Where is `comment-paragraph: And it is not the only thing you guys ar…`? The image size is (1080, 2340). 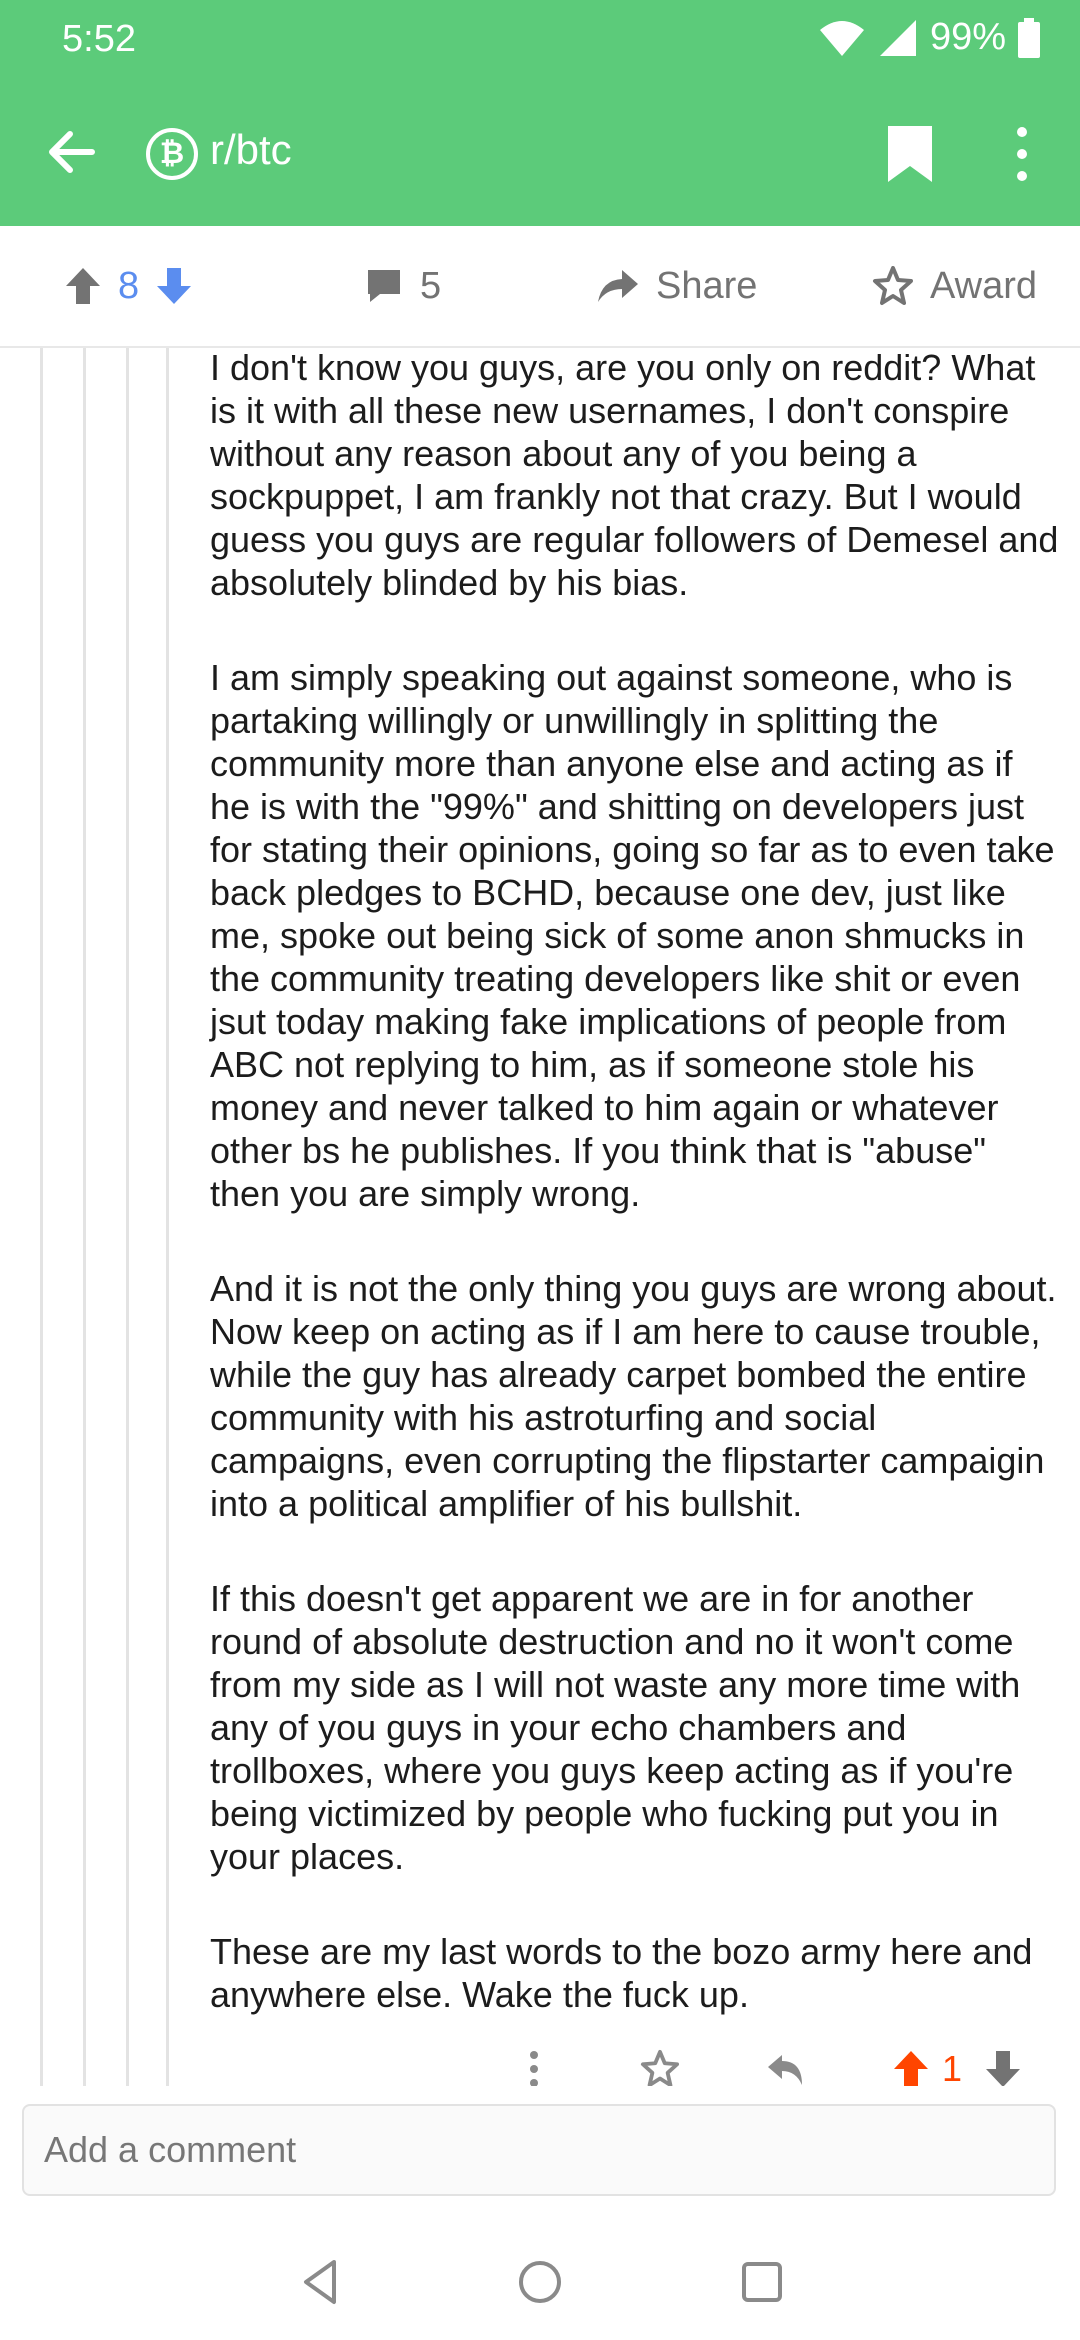 comment-paragraph: And it is not the only thing you guys ar… is located at coordinates (633, 1396).